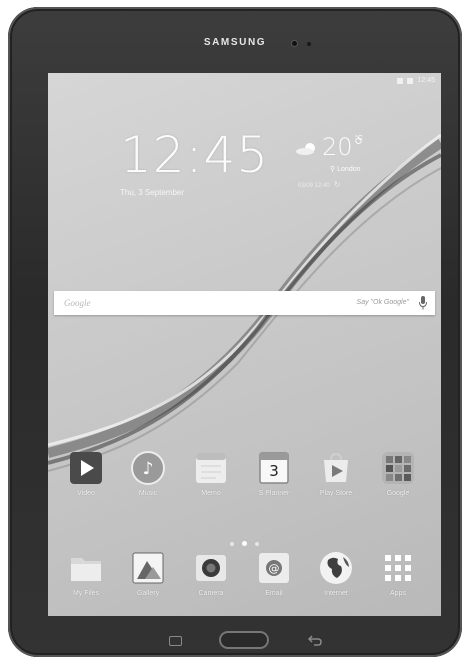 This screenshot has width=470, height=662. What do you see at coordinates (235, 42) in the screenshot?
I see `brand-logo: SAMSUNG` at bounding box center [235, 42].